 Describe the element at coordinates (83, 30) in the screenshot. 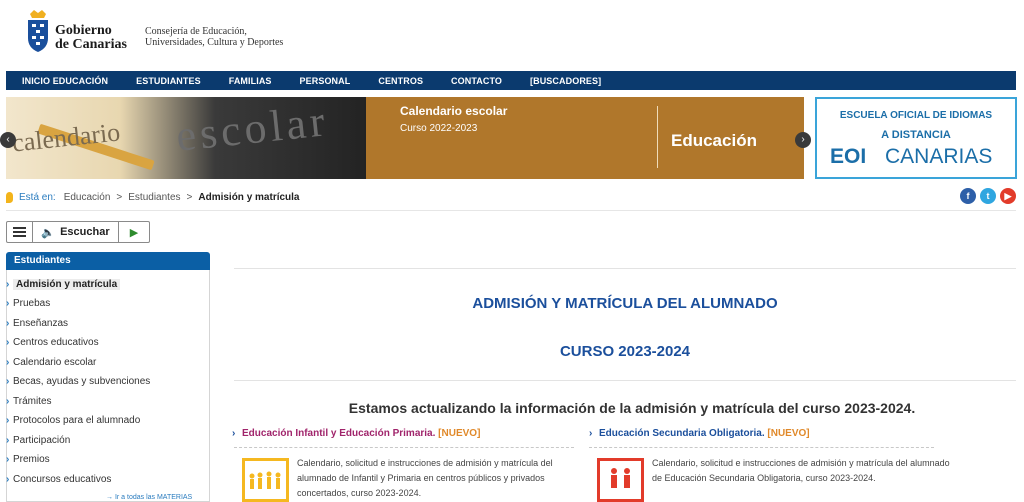

I see `government-name-line1: Gobierno` at that location.